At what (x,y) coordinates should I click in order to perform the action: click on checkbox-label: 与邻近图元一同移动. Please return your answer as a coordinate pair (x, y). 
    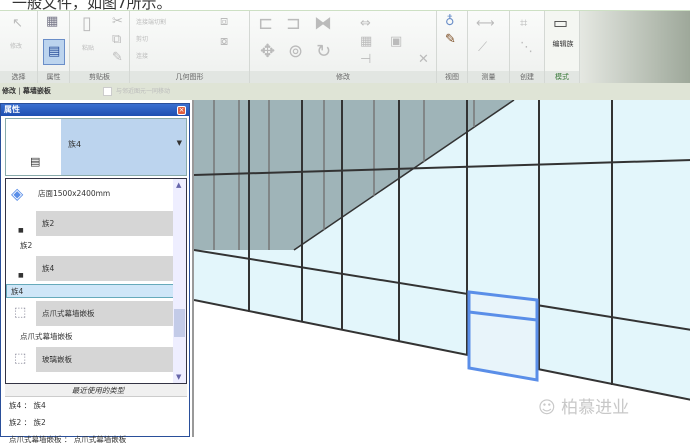
    Looking at the image, I should click on (143, 91).